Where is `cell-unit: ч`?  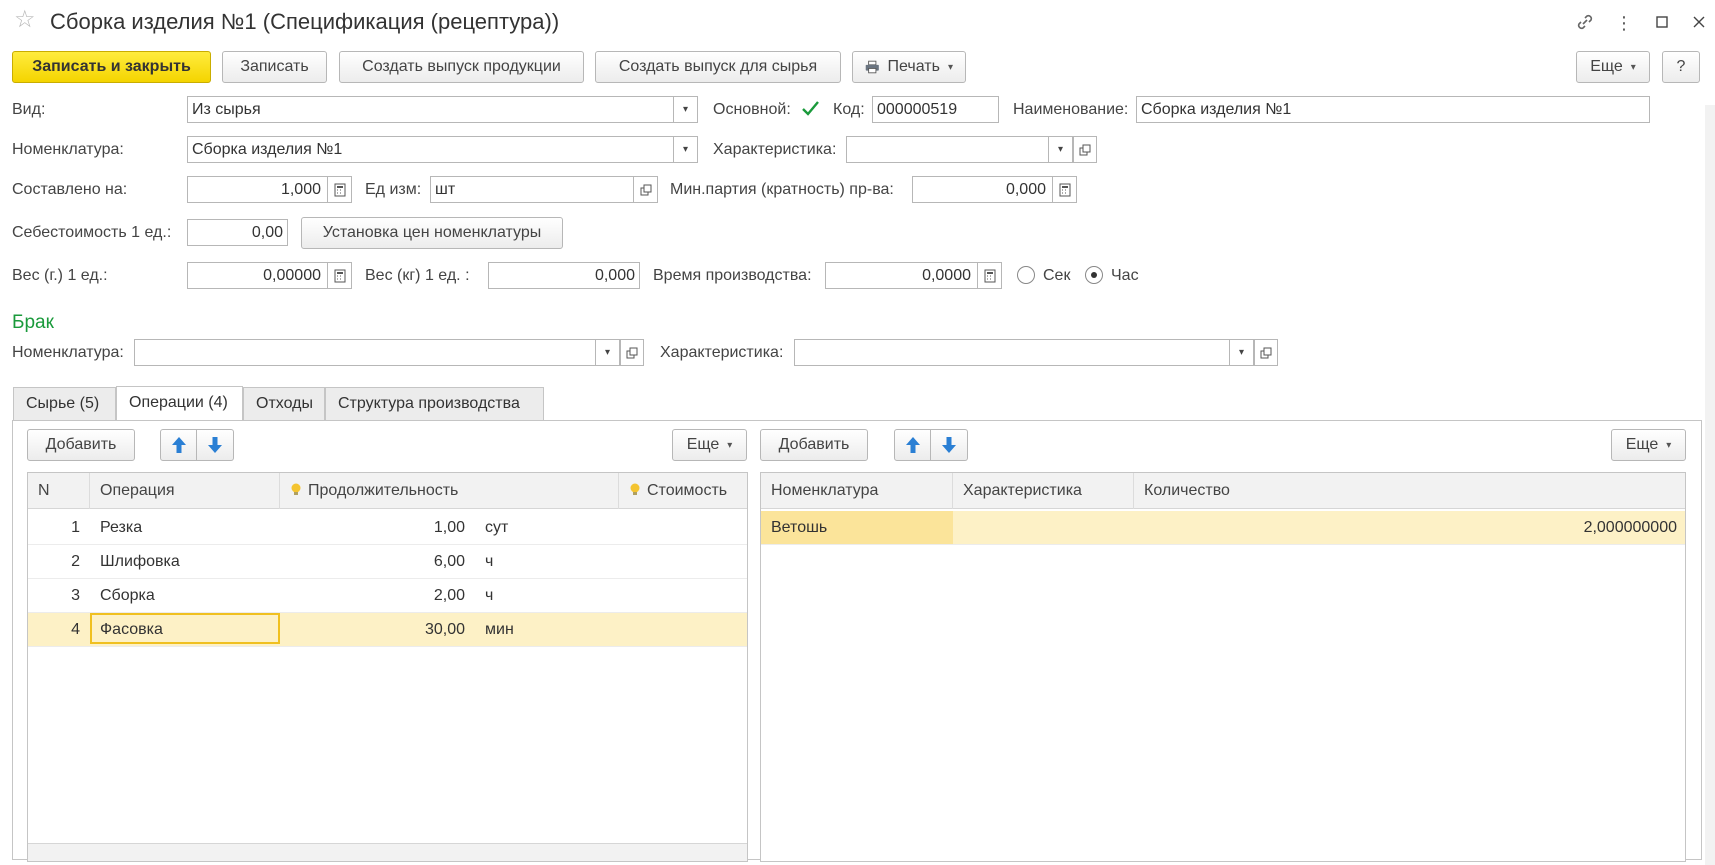
cell-unit: ч is located at coordinates (489, 595).